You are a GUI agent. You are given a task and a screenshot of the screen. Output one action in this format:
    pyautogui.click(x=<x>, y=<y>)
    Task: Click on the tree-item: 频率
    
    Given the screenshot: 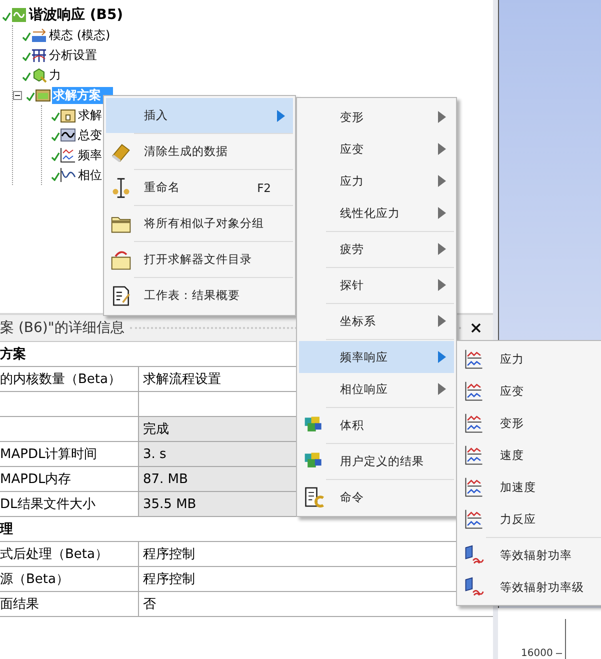 What is the action you would take?
    pyautogui.click(x=90, y=155)
    